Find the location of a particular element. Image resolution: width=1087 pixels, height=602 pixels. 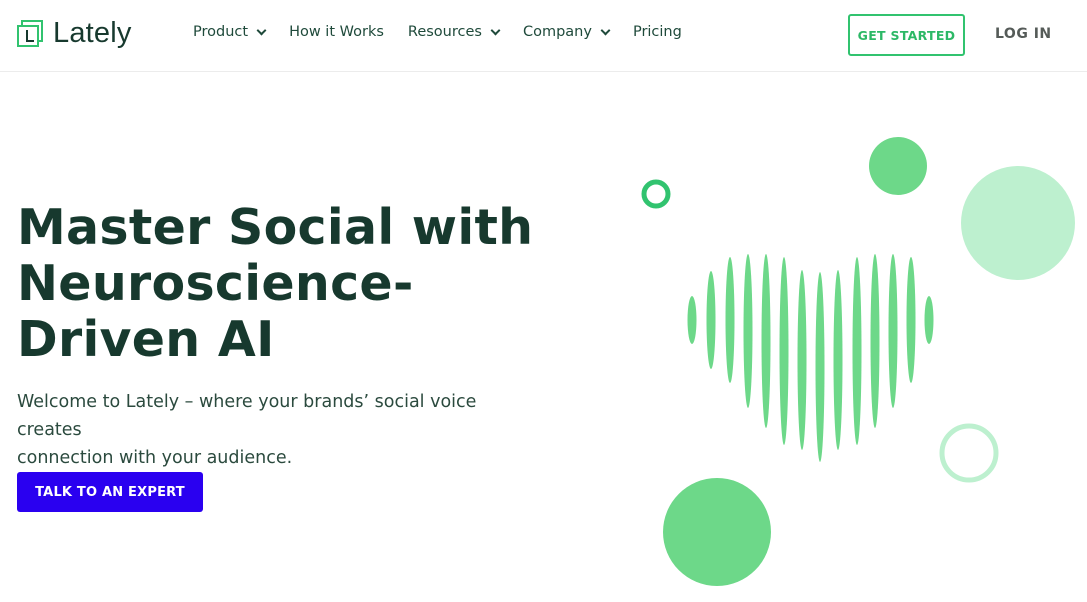

brand-name: Lately is located at coordinates (92, 33).